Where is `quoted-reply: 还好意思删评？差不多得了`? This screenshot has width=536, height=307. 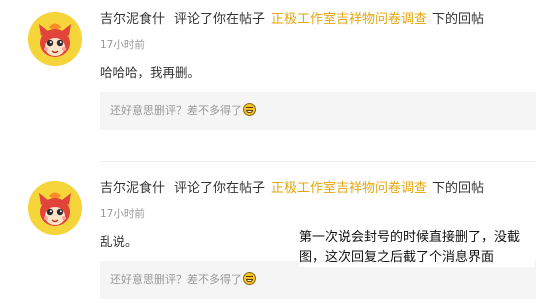 quoted-reply: 还好意思删评？差不多得了 is located at coordinates (318, 111).